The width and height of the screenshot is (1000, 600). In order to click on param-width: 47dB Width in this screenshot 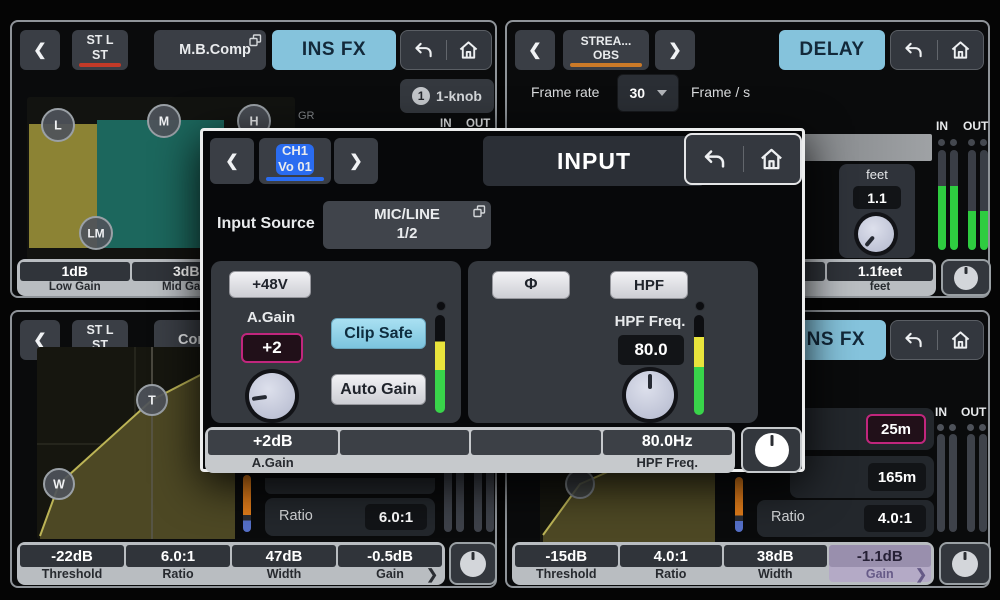, I will do `click(284, 563)`.